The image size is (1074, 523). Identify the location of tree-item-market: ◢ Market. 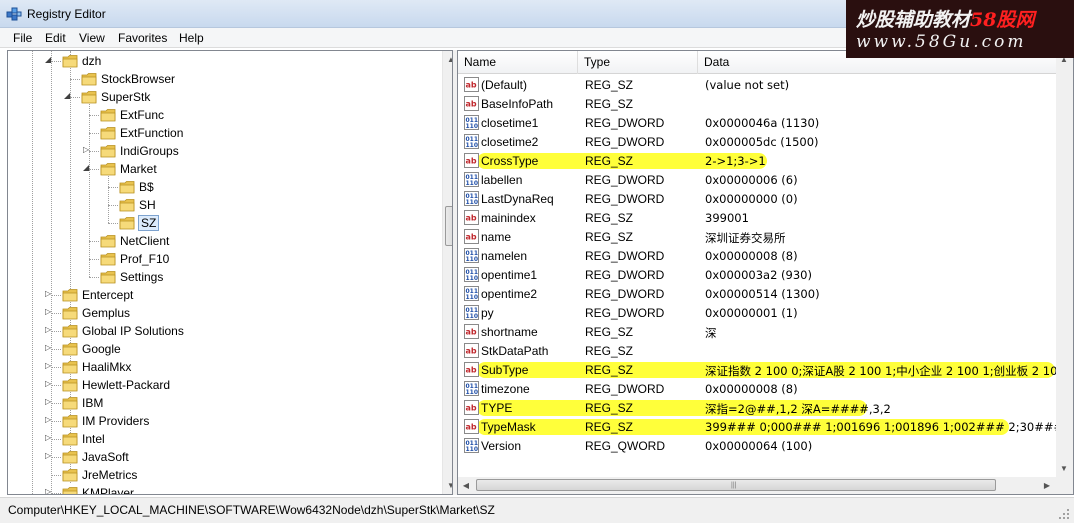
(223, 169).